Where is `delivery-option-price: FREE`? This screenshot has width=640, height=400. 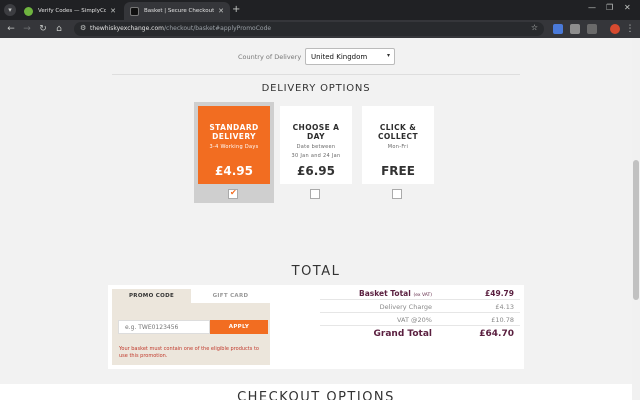 delivery-option-price: FREE is located at coordinates (398, 171).